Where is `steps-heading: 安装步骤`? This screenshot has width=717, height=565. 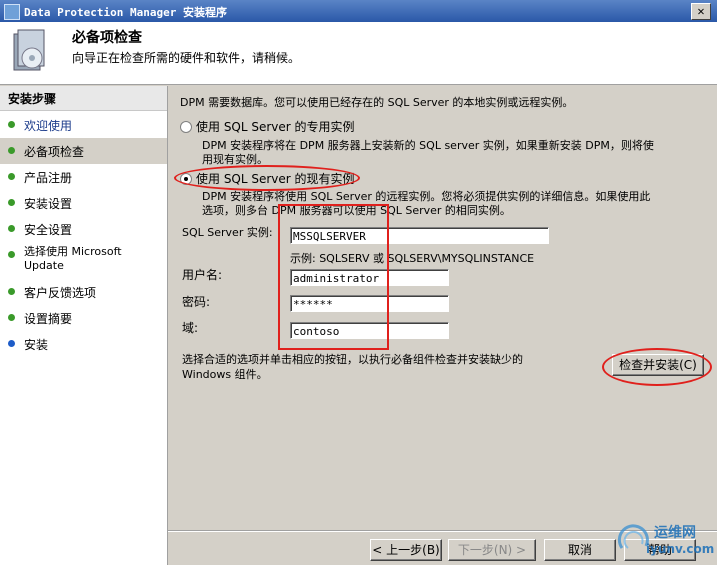
steps-heading: 安装步骤 is located at coordinates (83, 98).